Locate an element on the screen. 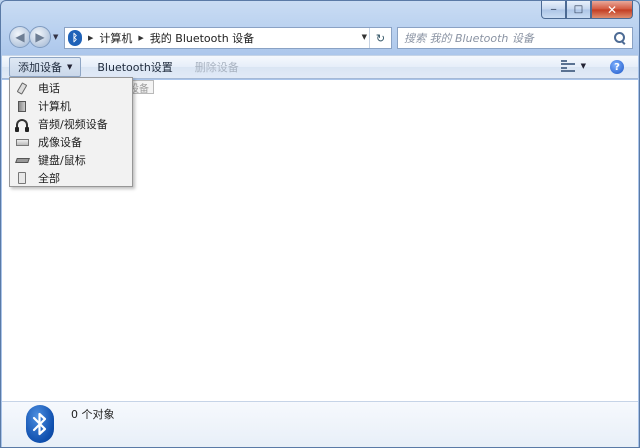 This screenshot has width=640, height=448. address-dropdown-icon: ▼ is located at coordinates (364, 37).